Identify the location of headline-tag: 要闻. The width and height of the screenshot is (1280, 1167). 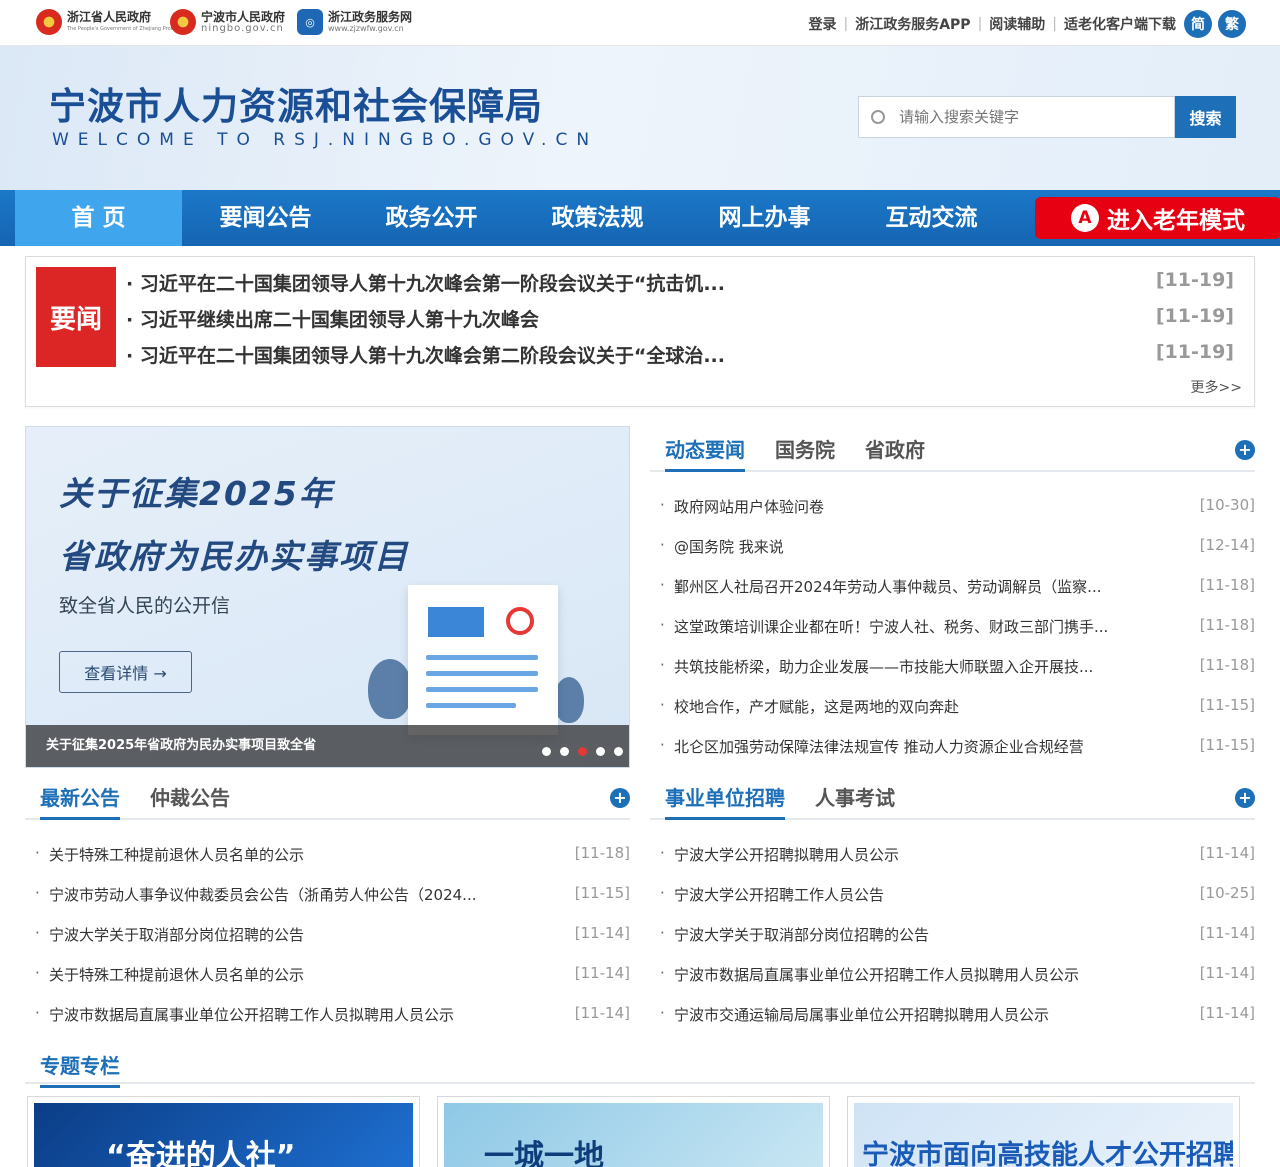
(76, 317).